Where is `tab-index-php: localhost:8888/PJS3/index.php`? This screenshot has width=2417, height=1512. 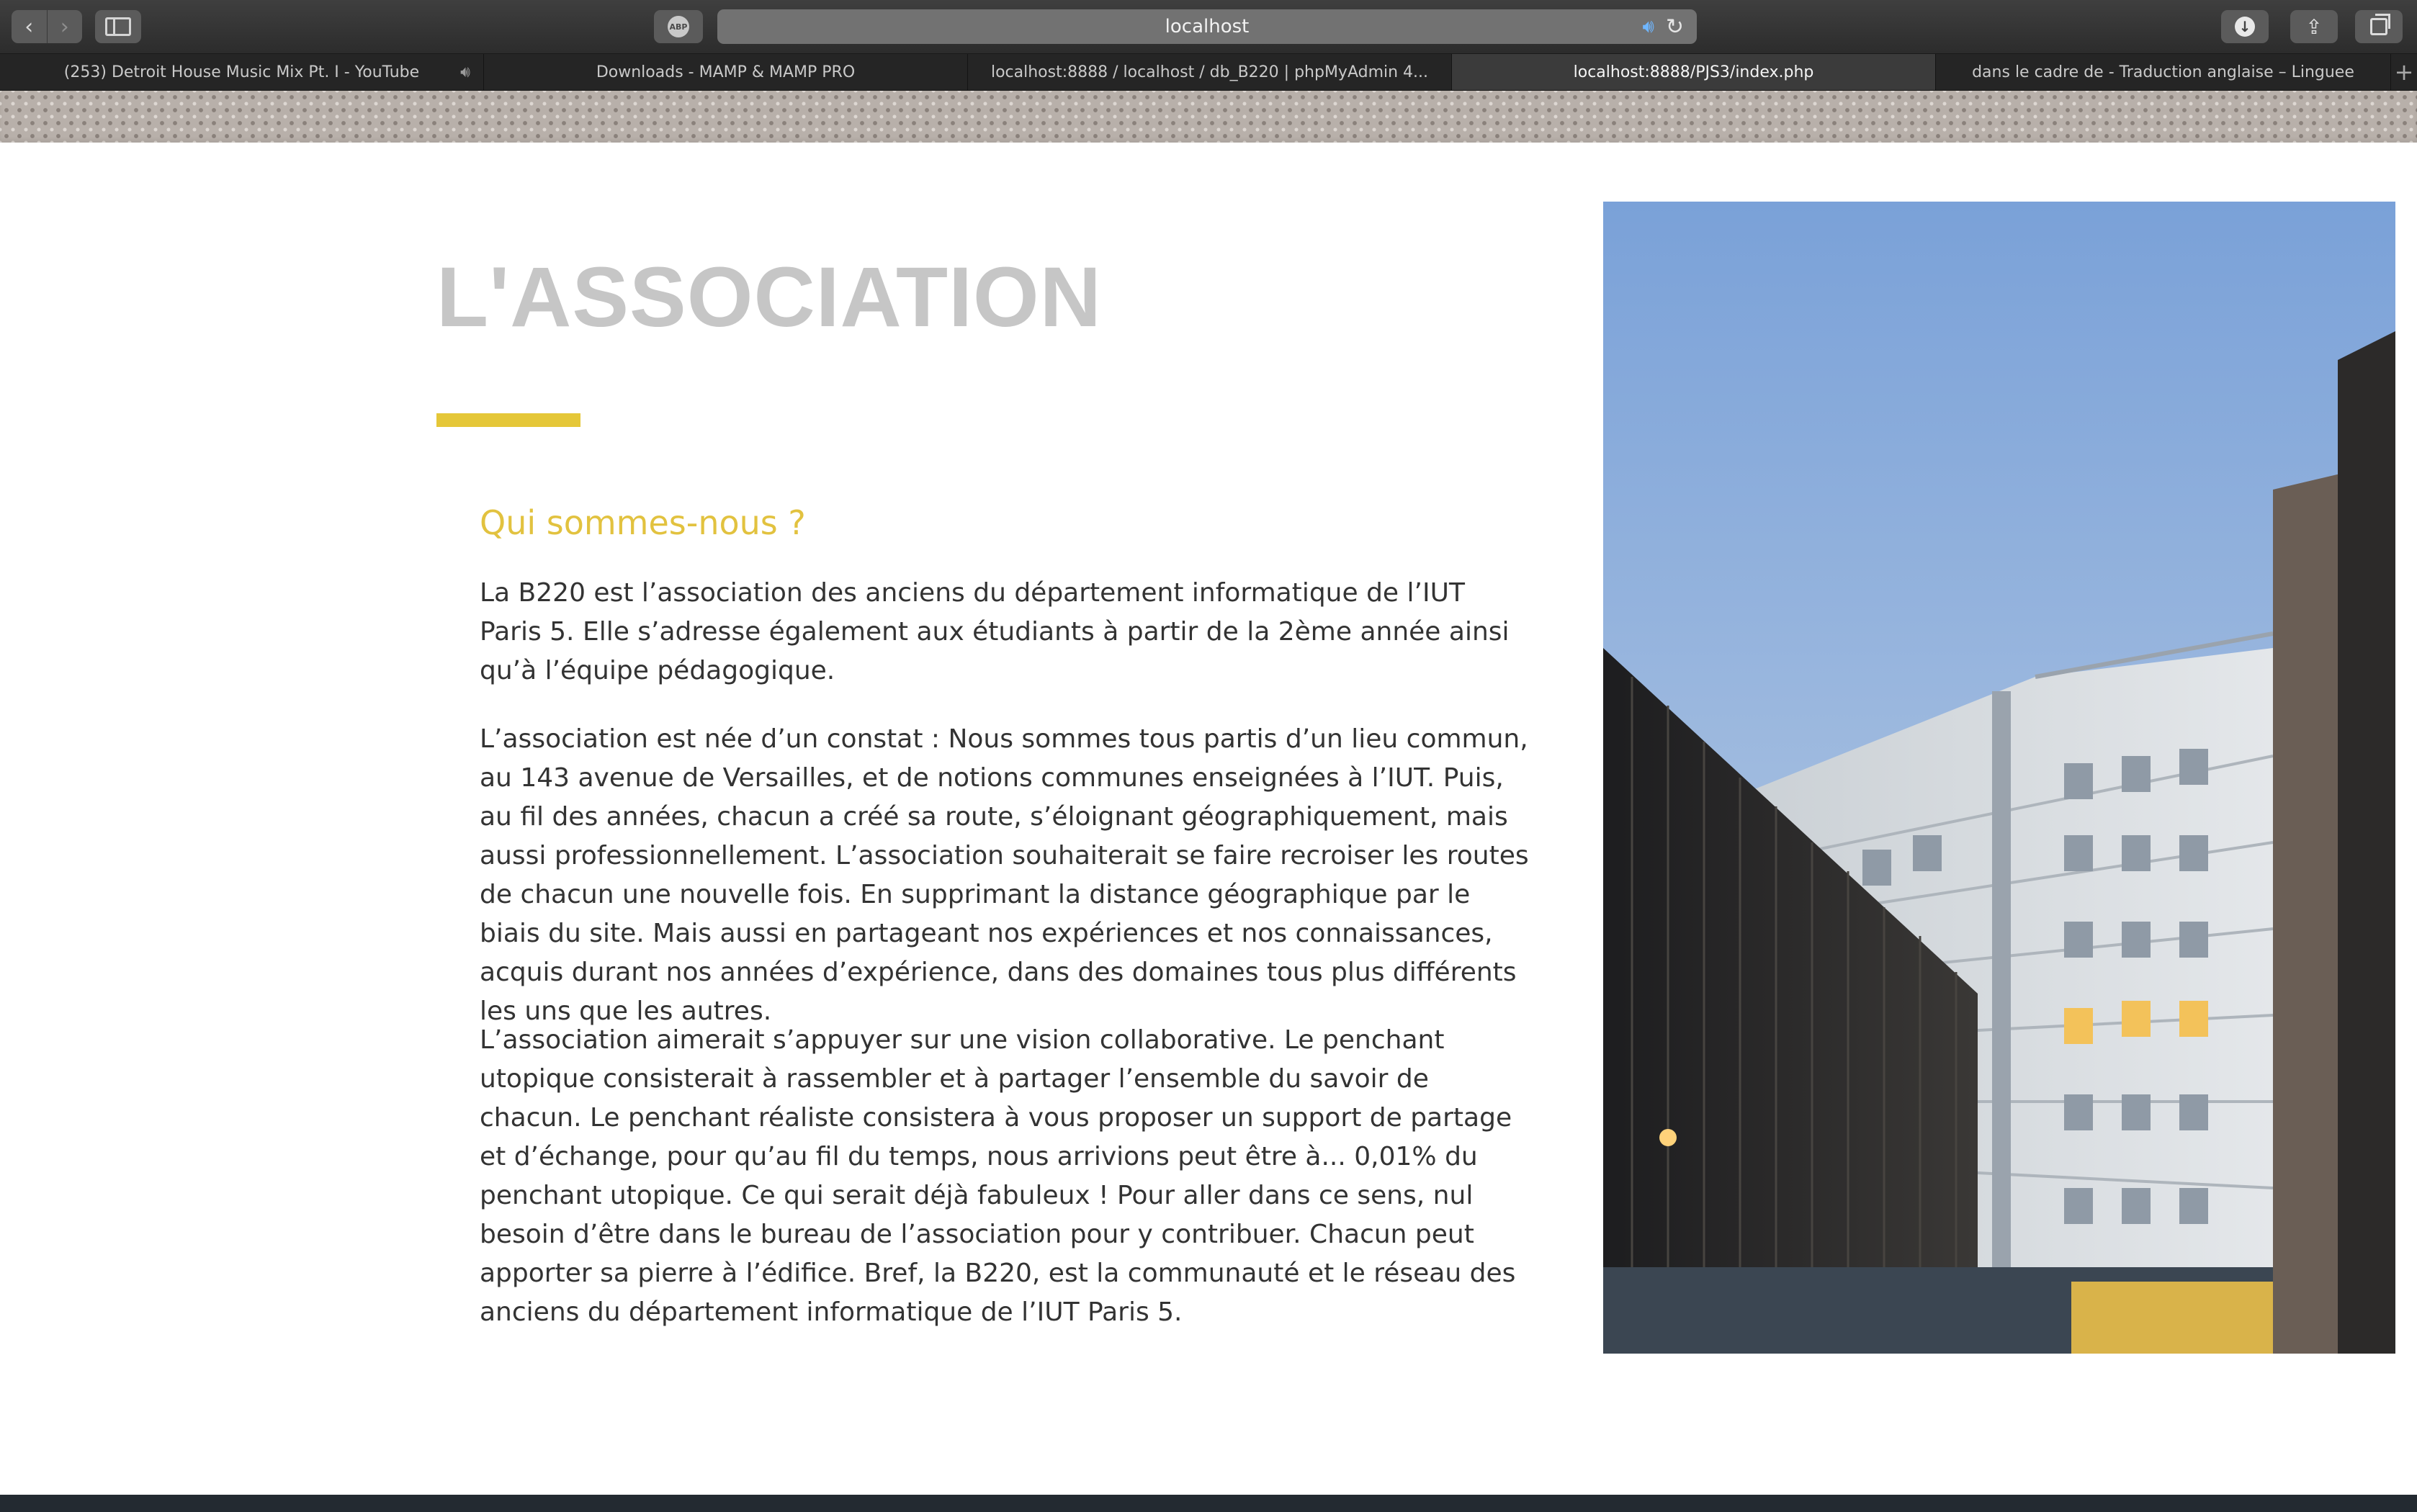 tab-index-php: localhost:8888/PJS3/index.php is located at coordinates (1694, 72).